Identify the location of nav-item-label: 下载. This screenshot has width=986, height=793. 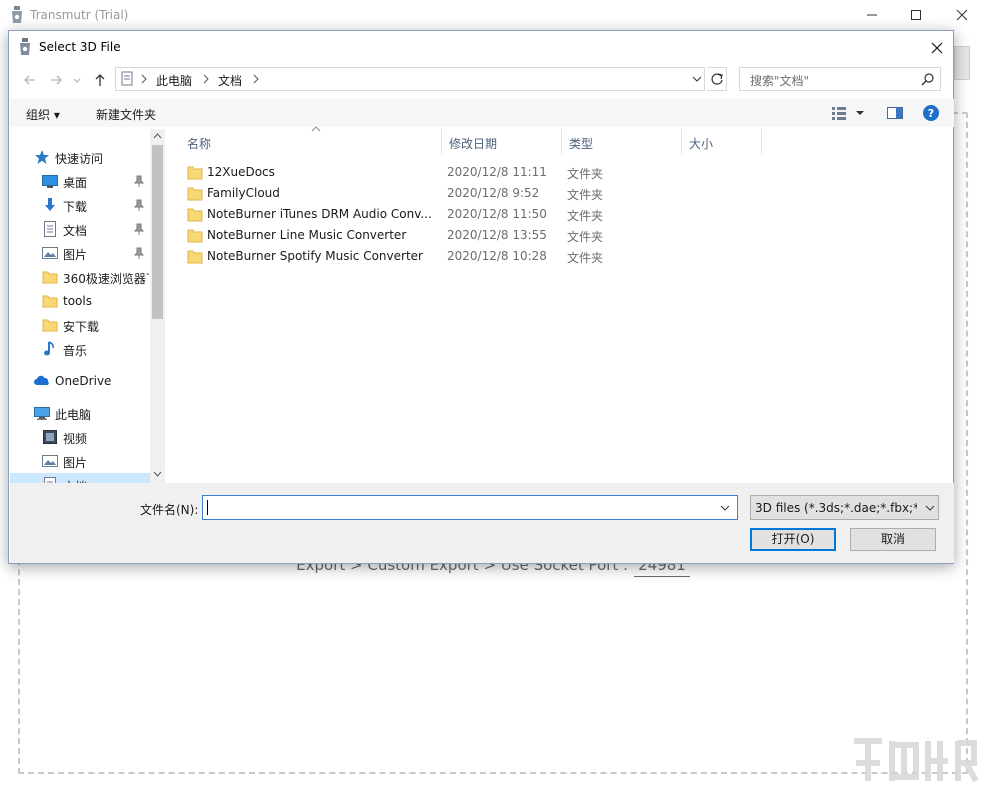
(75, 207).